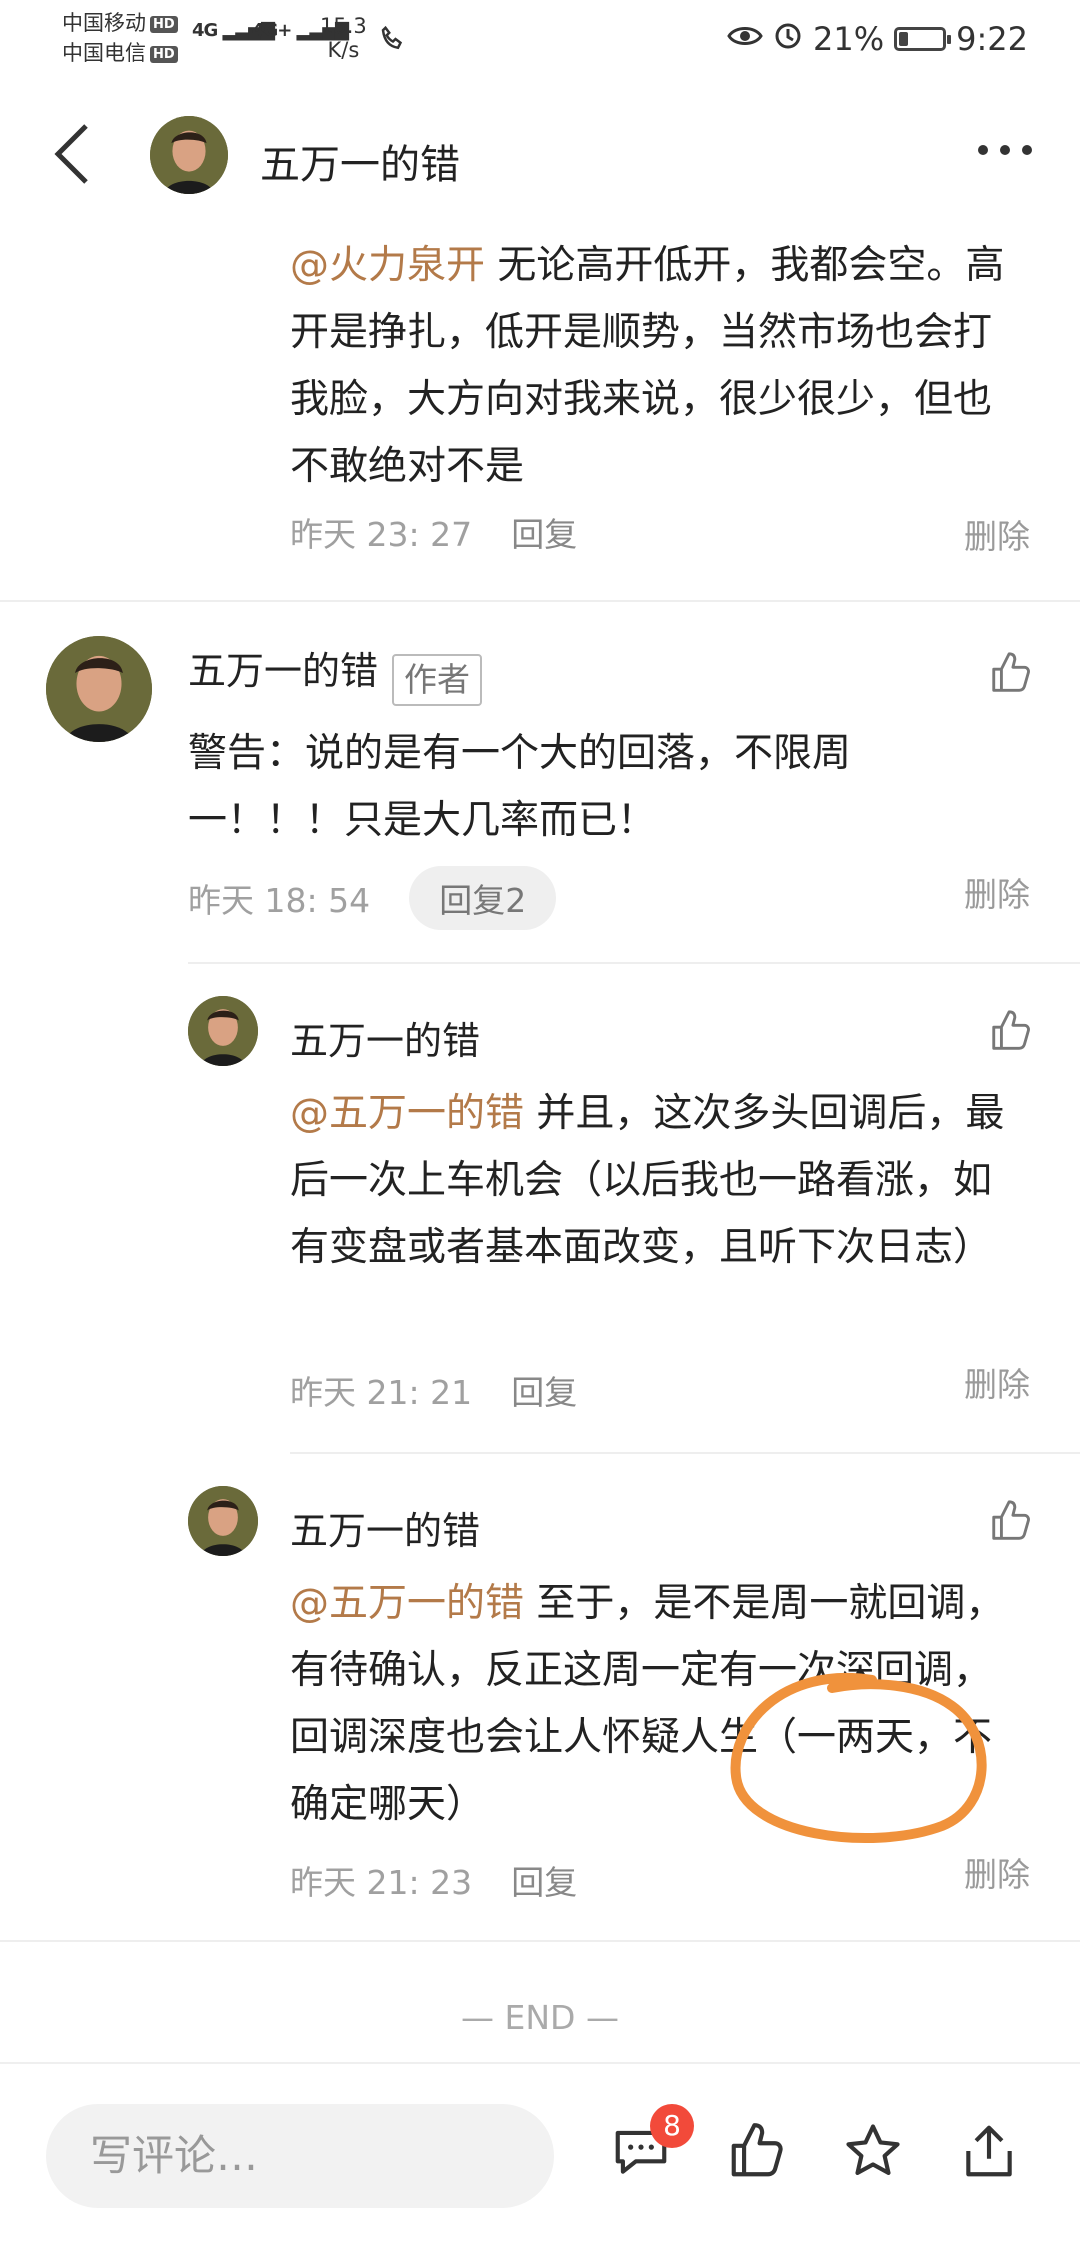 The width and height of the screenshot is (1080, 2246). Describe the element at coordinates (1005, 150) in the screenshot. I see `more-options-icon` at that location.